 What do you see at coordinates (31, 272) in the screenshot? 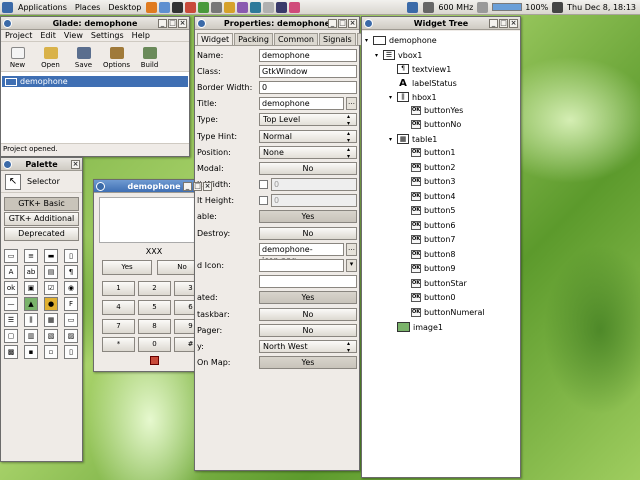
I see `entry-widget-icon: ab` at bounding box center [31, 272].